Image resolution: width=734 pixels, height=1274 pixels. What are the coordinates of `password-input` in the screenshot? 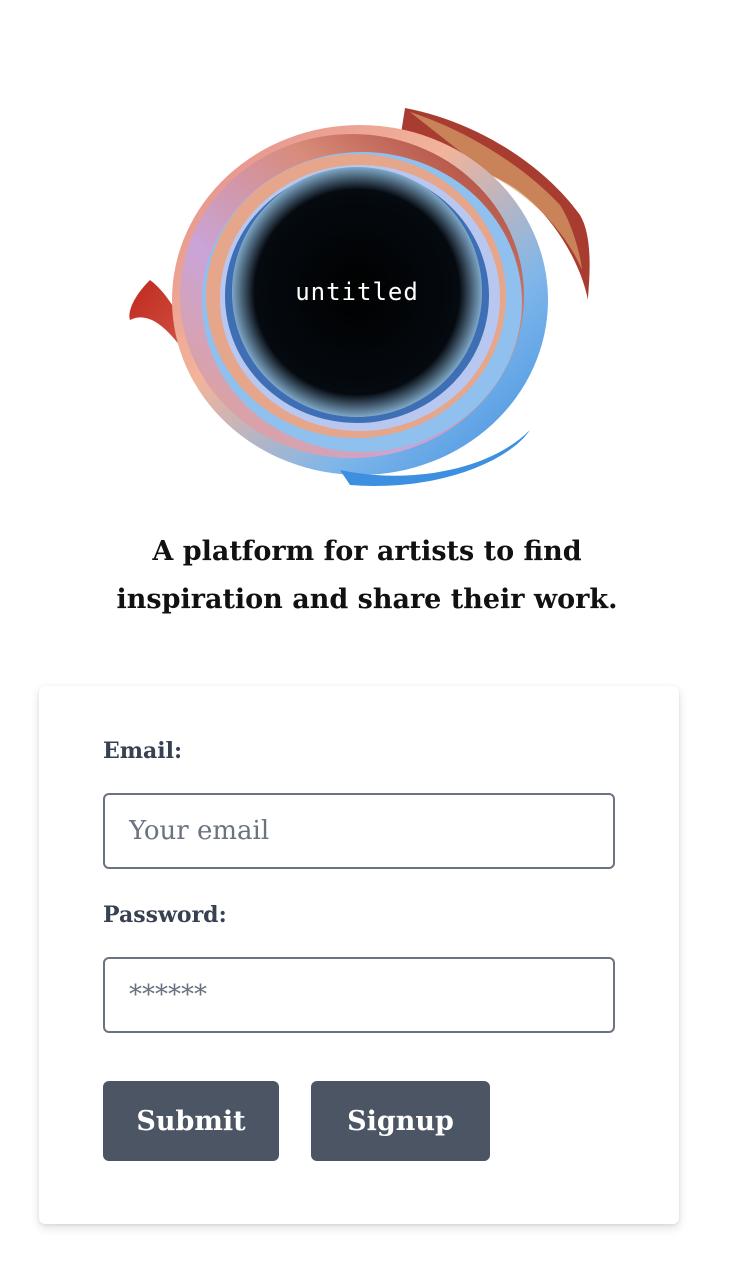 It's located at (359, 995).